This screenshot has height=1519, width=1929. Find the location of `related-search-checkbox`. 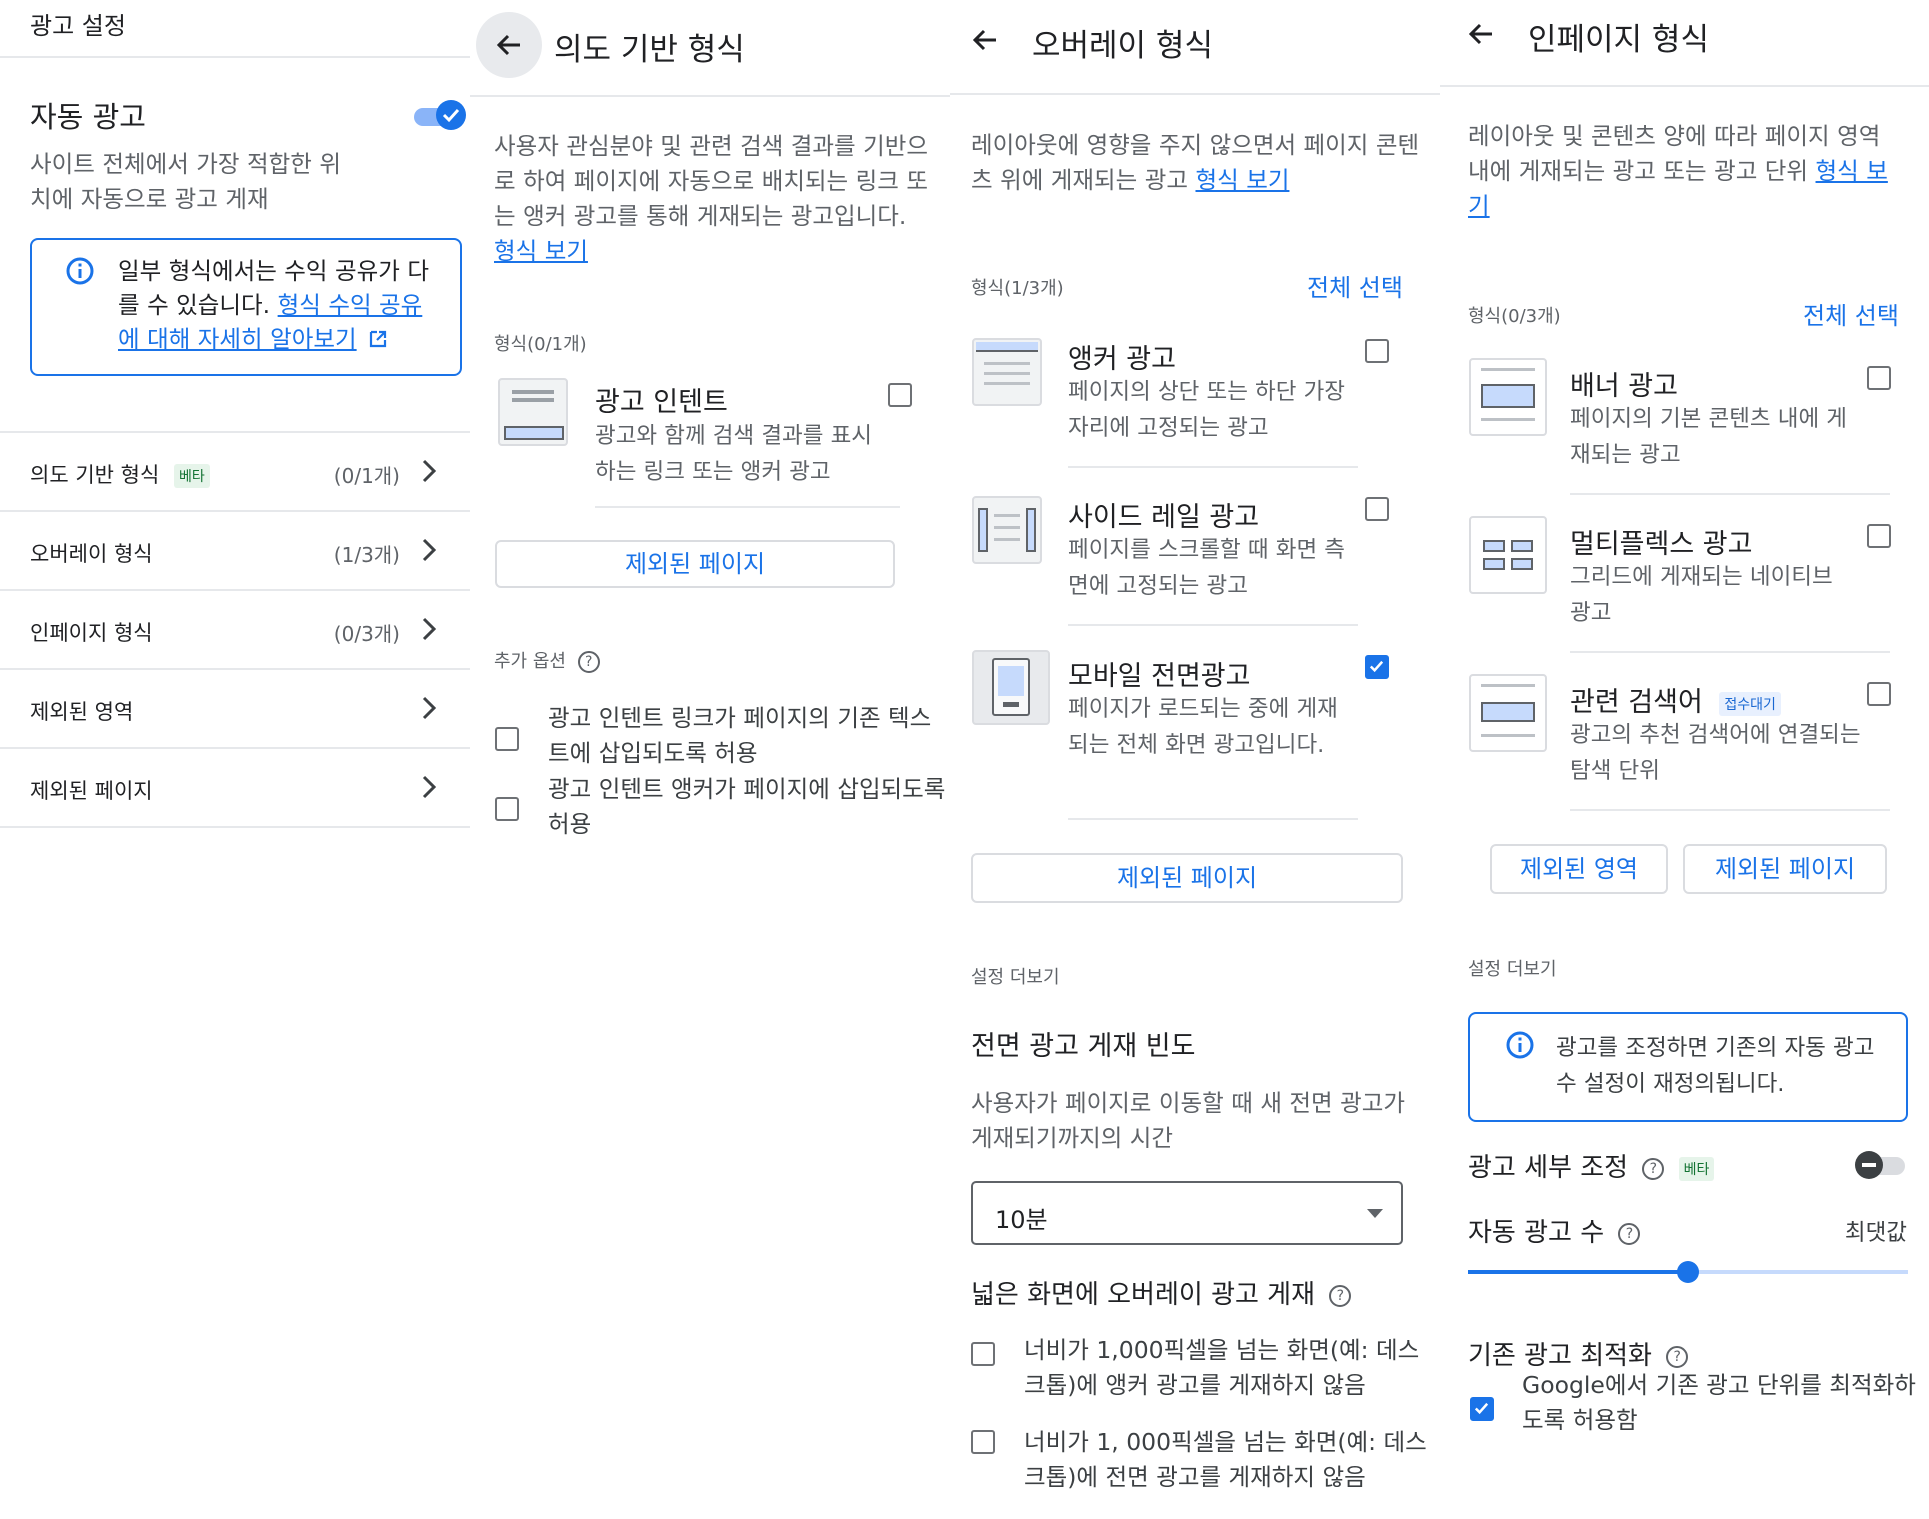

related-search-checkbox is located at coordinates (1879, 694).